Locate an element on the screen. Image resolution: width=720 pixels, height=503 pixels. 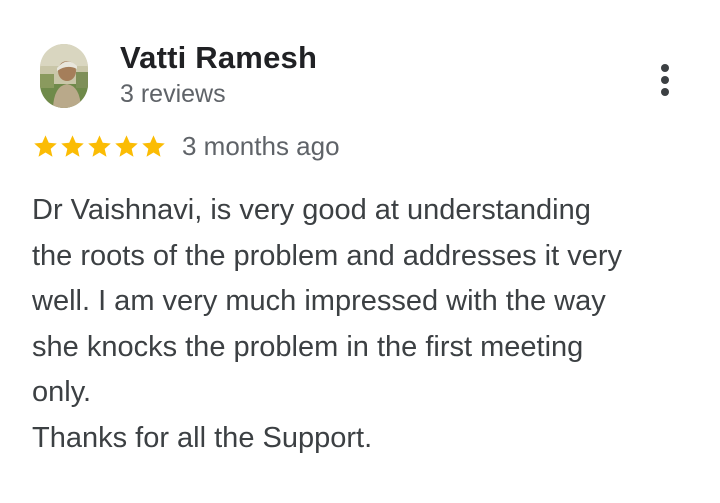
user-photo-avatar is located at coordinates (64, 76).